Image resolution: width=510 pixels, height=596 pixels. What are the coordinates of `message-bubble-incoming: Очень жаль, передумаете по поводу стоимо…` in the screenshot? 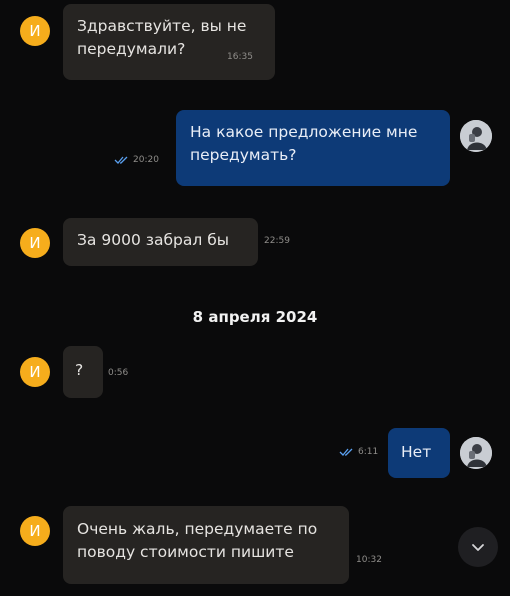 It's located at (206, 545).